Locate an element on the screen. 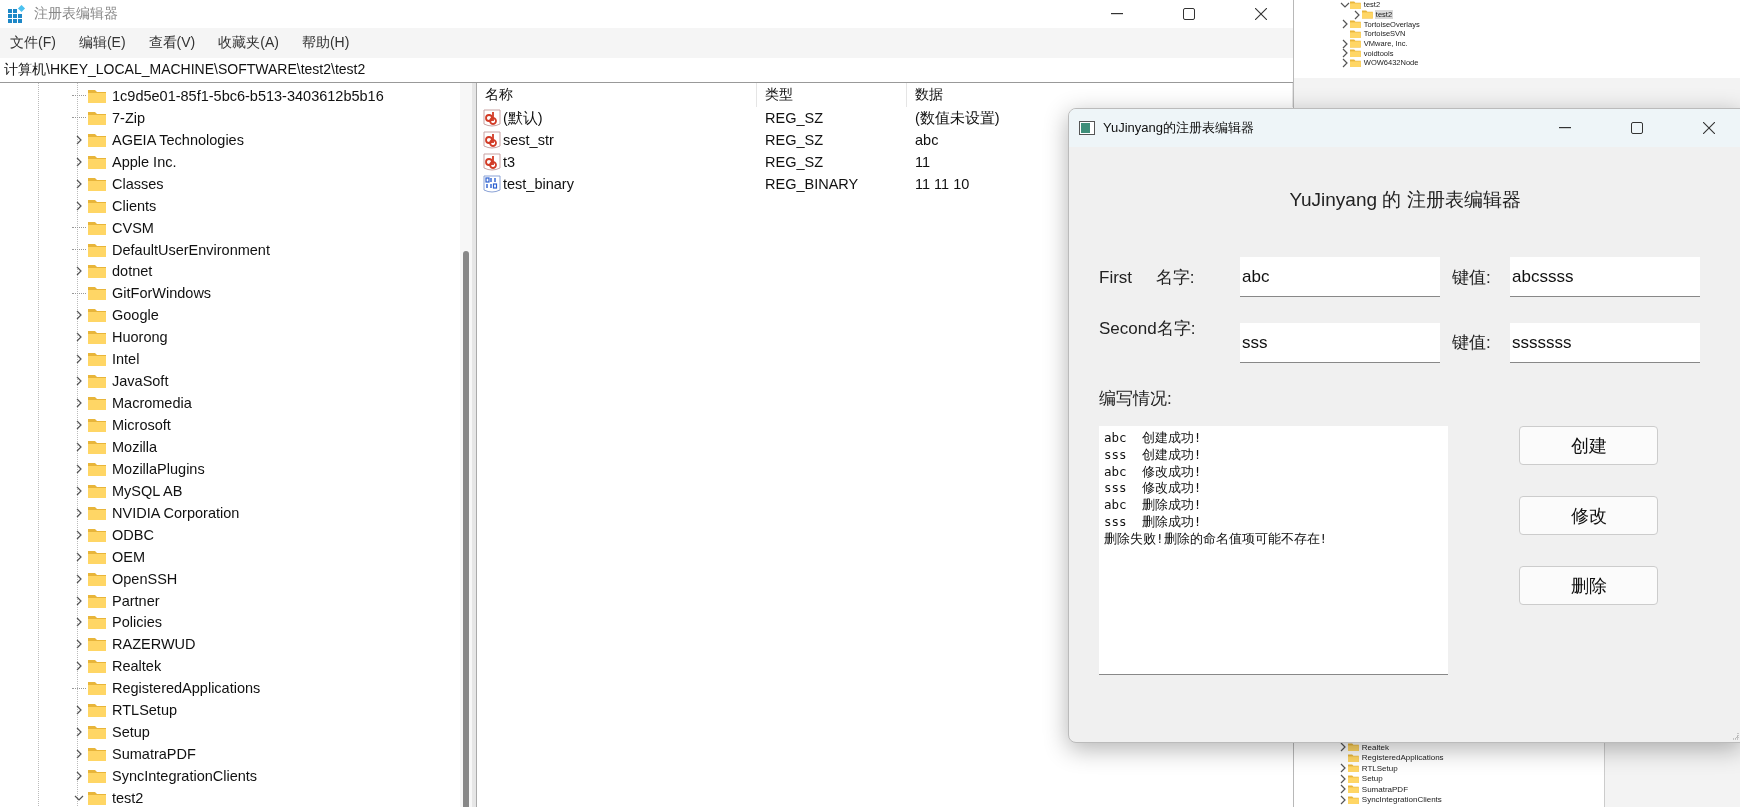 The image size is (1740, 807). tree-item: Microsoft is located at coordinates (141, 425).